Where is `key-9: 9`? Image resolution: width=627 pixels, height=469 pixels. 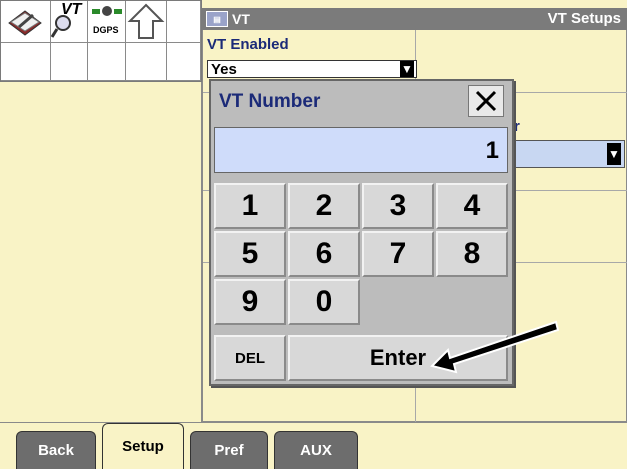 key-9: 9 is located at coordinates (250, 302).